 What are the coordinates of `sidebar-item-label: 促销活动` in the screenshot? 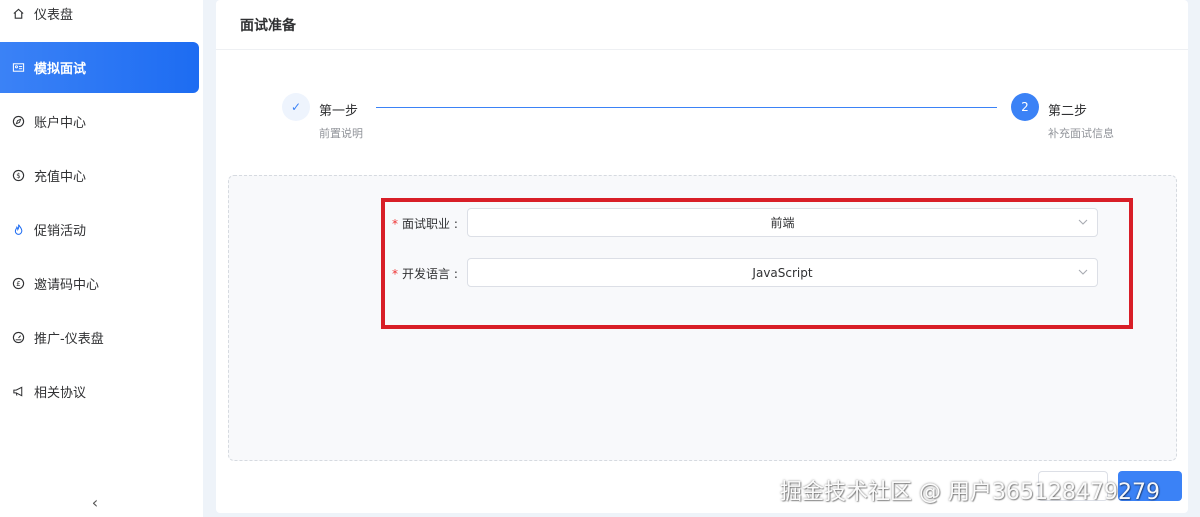 It's located at (60, 231).